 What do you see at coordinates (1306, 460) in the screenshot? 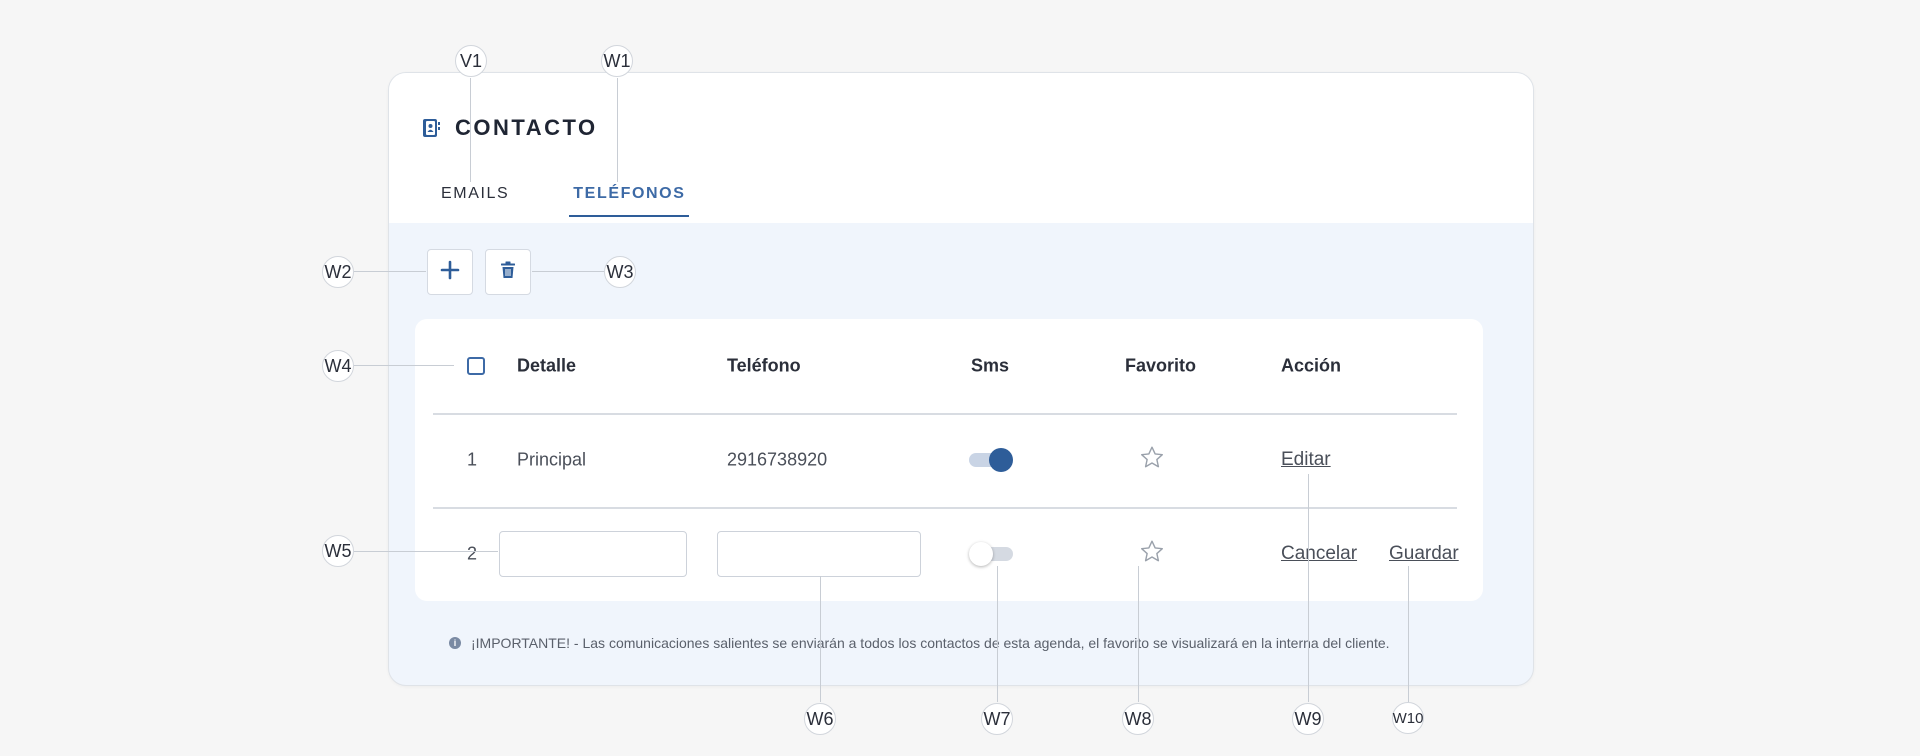
I see `edit-link: Editar` at bounding box center [1306, 460].